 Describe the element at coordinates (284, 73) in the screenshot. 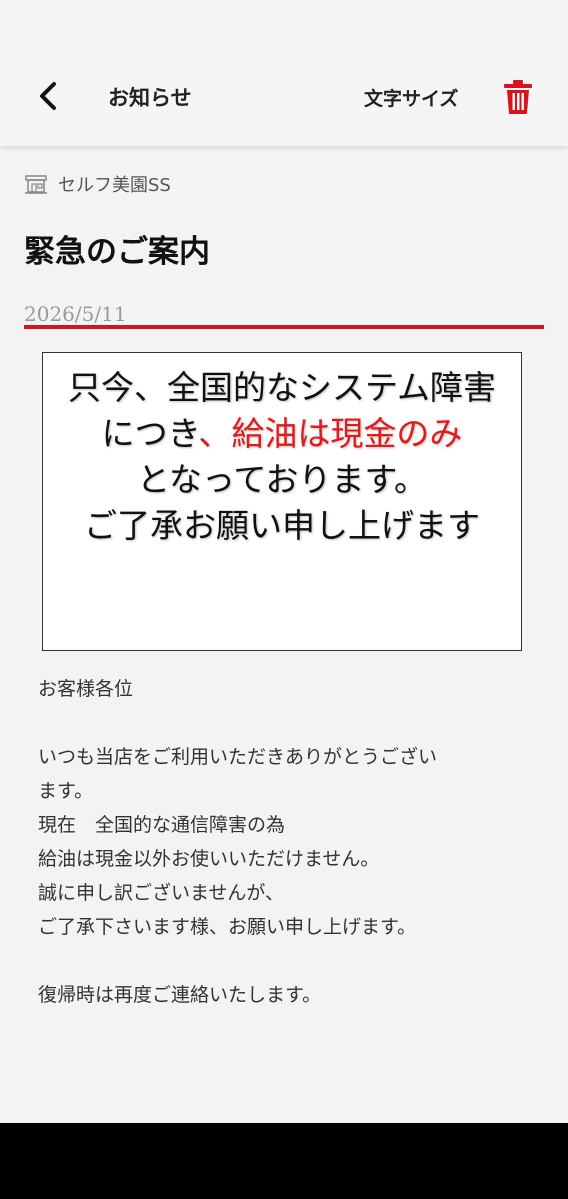

I see `app-header: お知らせ 文字サイズ` at that location.